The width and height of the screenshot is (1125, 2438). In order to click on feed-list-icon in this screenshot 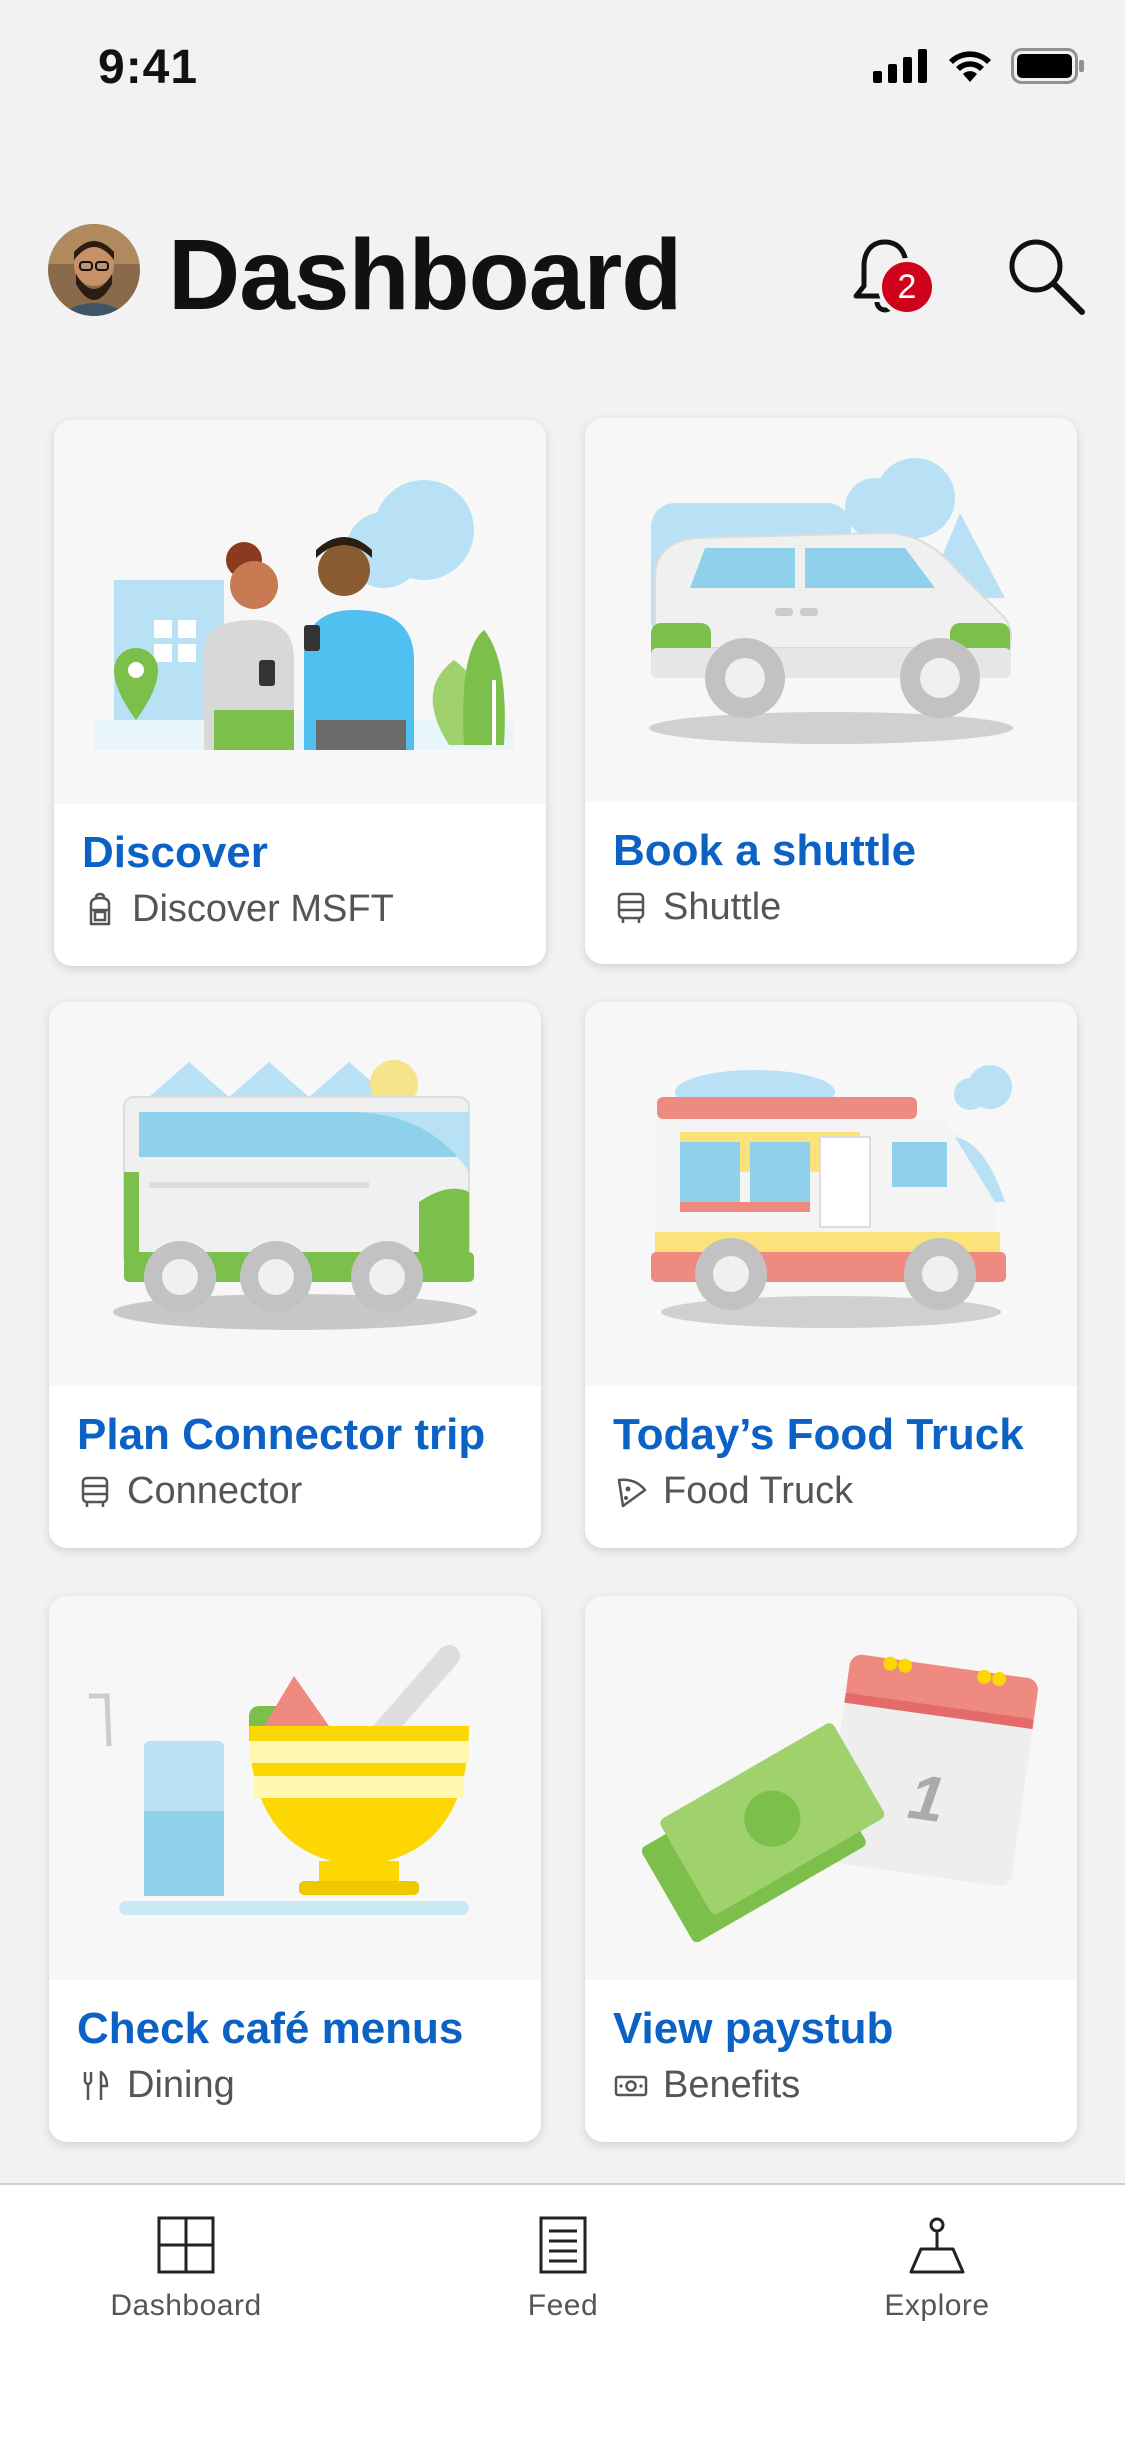, I will do `click(563, 2245)`.